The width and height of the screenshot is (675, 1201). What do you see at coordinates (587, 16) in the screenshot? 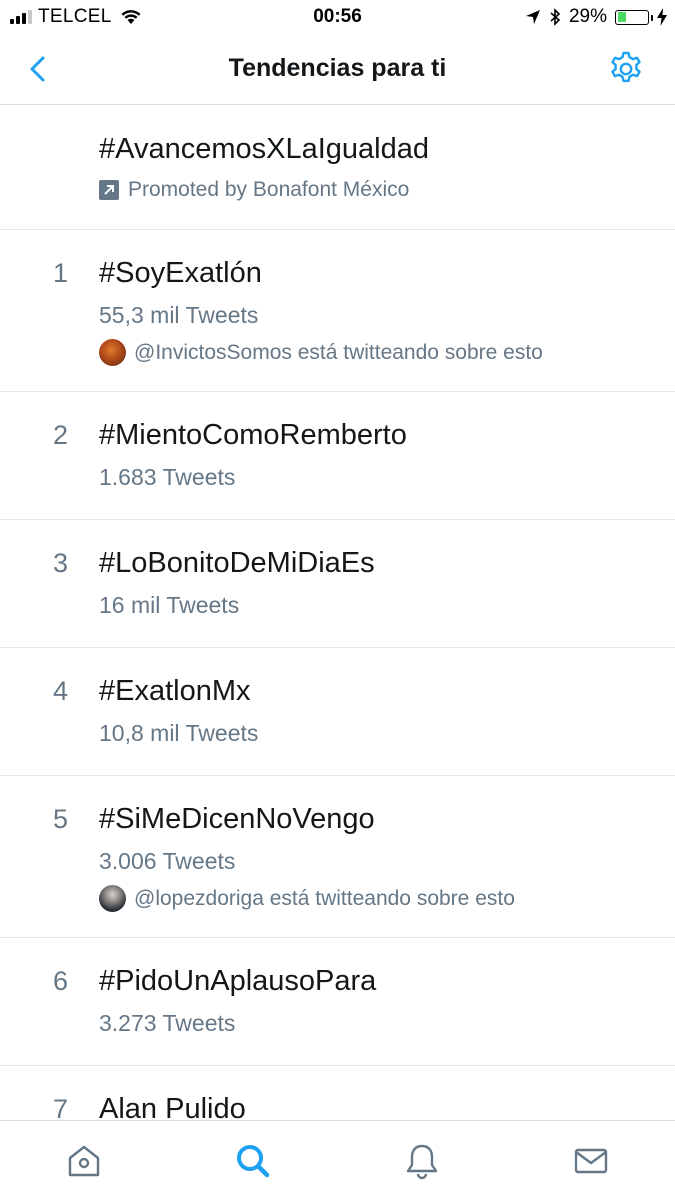
I see `battery-percent: 29%` at bounding box center [587, 16].